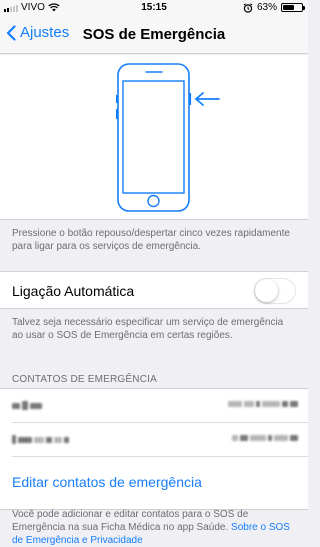  I want to click on iphone-side-button-illustration, so click(168, 137).